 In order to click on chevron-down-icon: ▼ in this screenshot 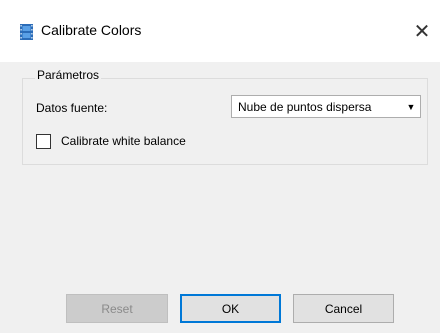, I will do `click(411, 106)`.